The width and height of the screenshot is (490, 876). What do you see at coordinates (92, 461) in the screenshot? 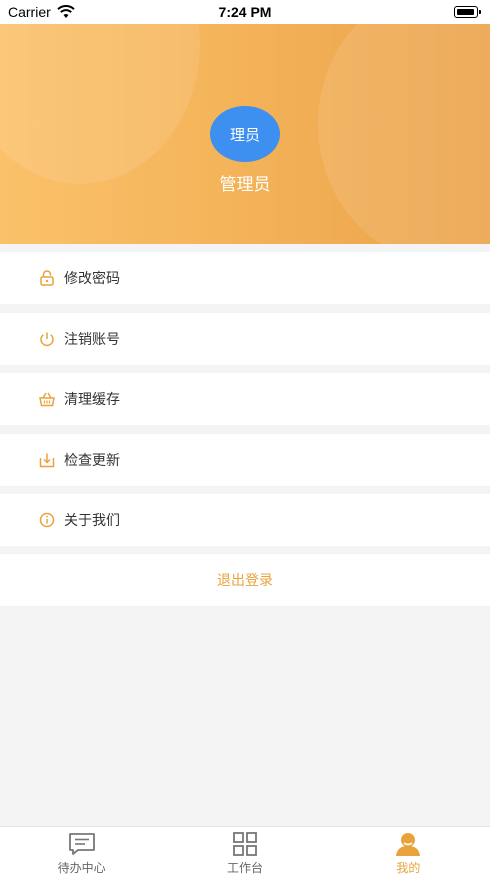
I see `menu-item-label: 检查更新` at bounding box center [92, 461].